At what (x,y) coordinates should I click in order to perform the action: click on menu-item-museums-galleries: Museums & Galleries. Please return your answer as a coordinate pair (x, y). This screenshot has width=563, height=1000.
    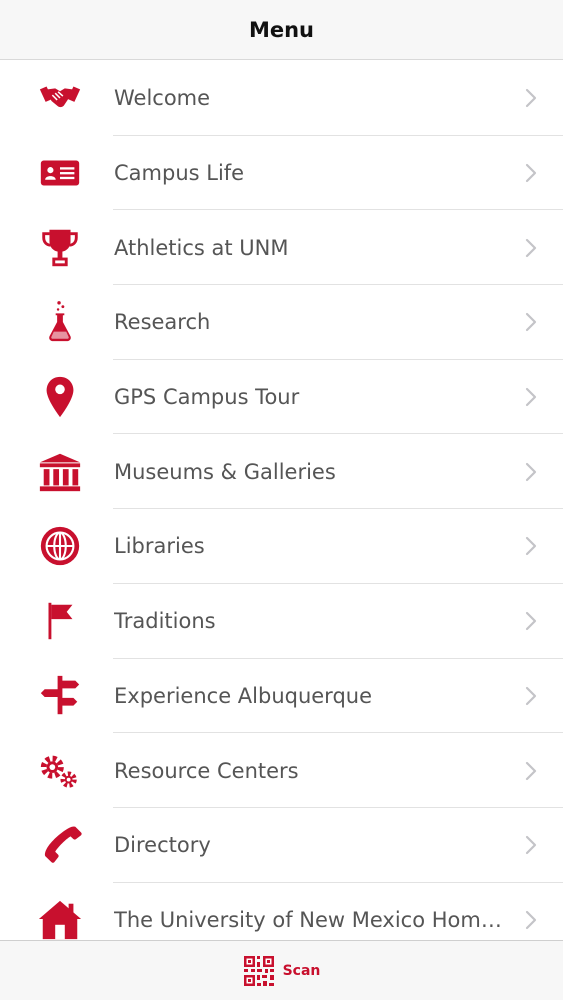
    Looking at the image, I should click on (281, 471).